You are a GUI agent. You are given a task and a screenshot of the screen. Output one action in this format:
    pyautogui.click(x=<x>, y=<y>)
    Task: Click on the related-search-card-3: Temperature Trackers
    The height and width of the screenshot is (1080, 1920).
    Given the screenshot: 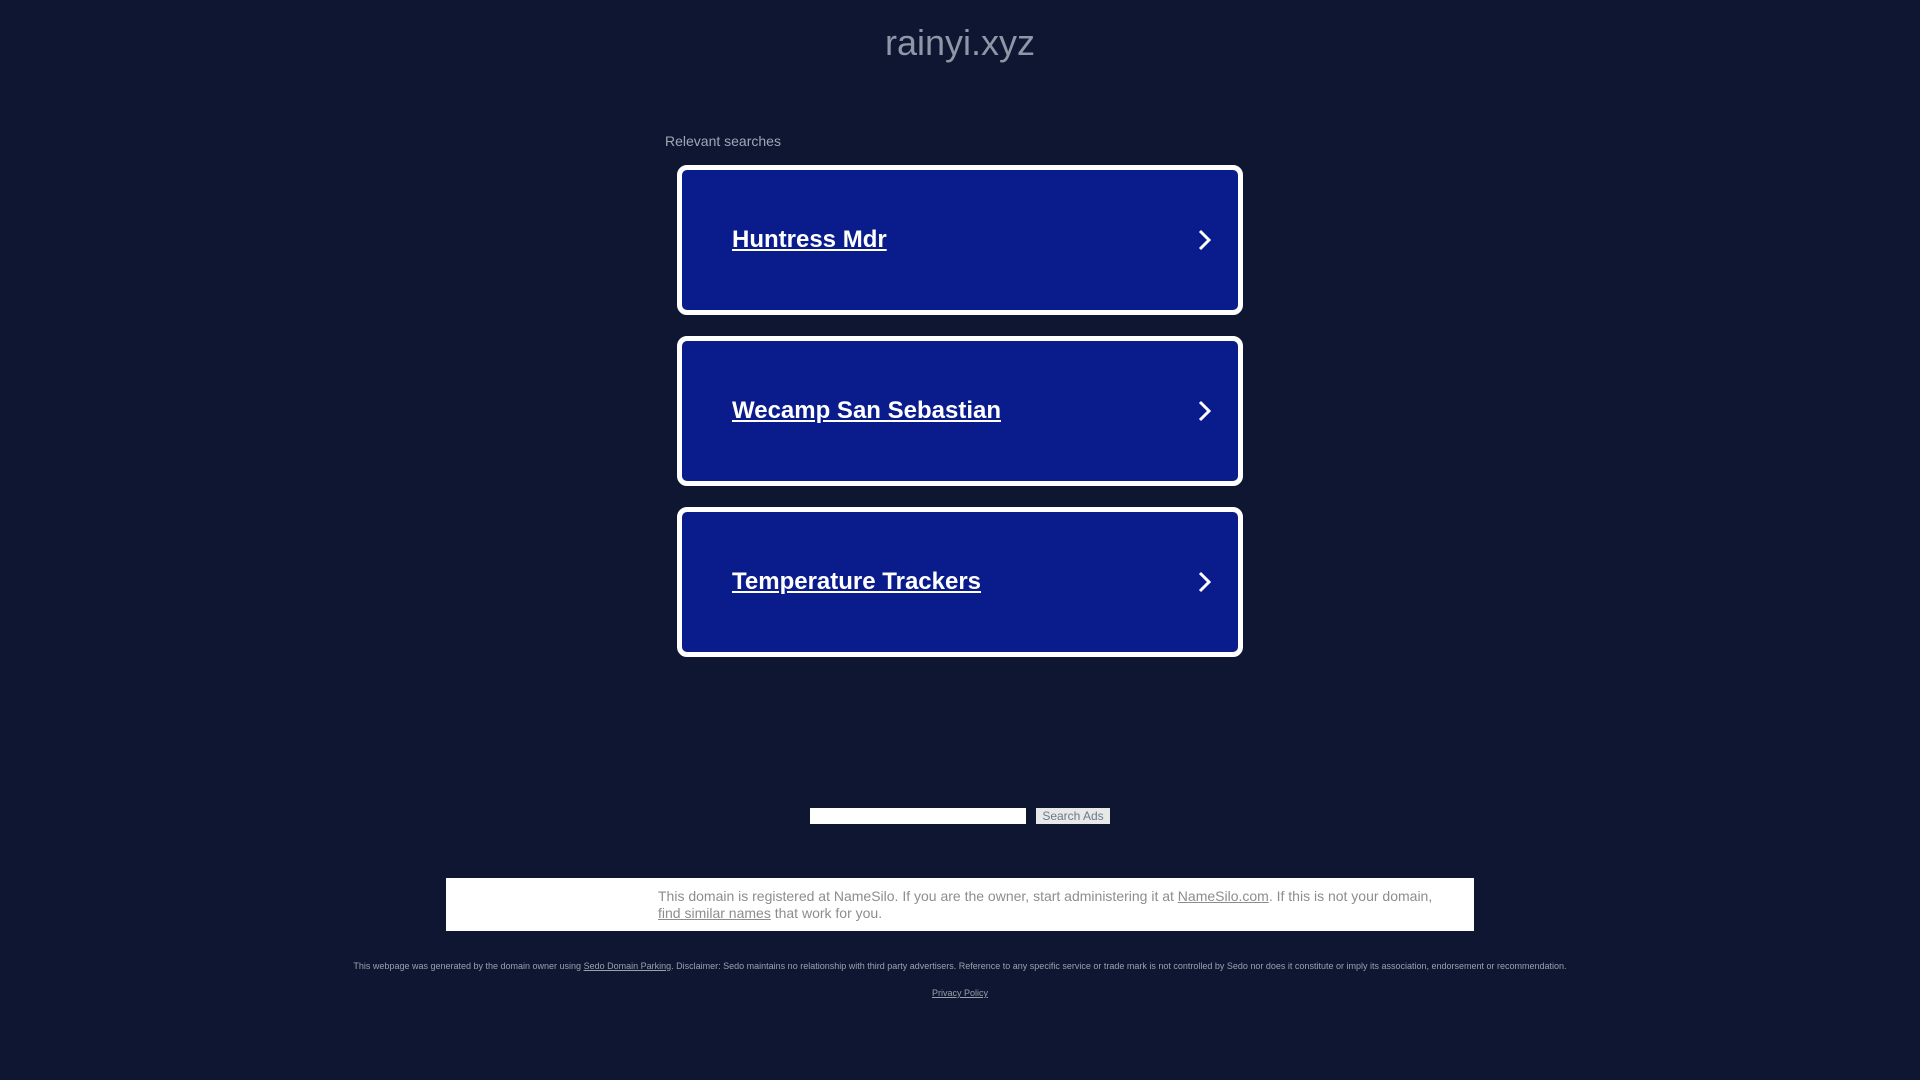 What is the action you would take?
    pyautogui.click(x=960, y=582)
    